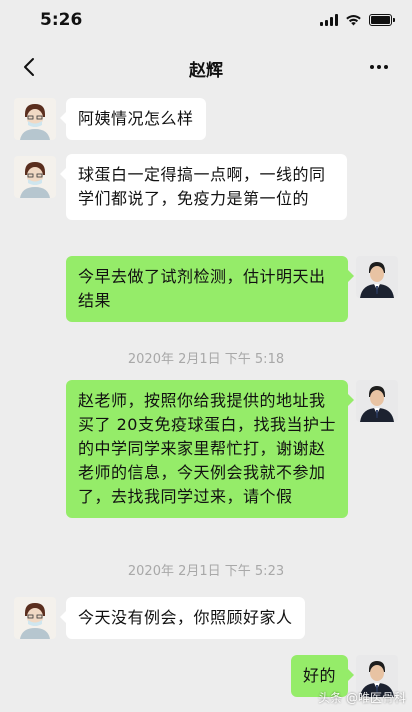  Describe the element at coordinates (185, 617) in the screenshot. I see `message-text: 今天没有例会，你照顾好家人` at that location.